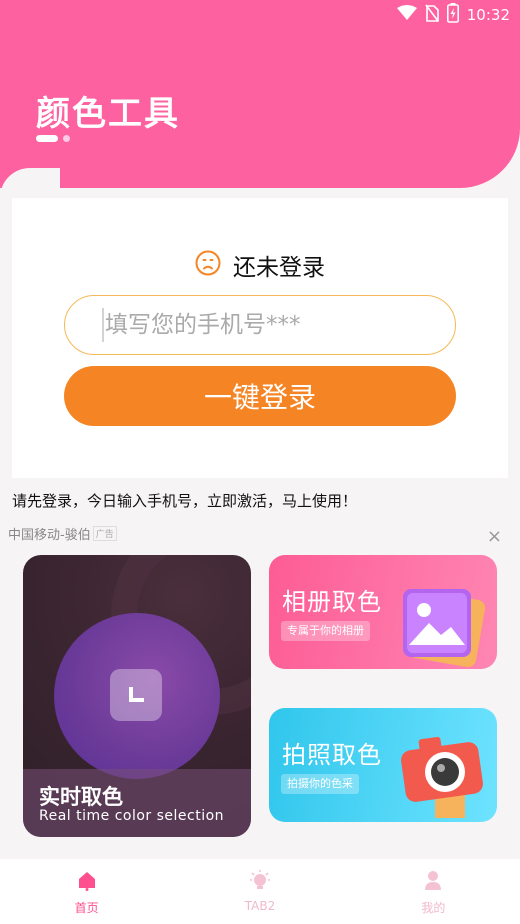 This screenshot has width=520, height=924. I want to click on realtime-color-card: 实时取色 Real time color selection, so click(137, 696).